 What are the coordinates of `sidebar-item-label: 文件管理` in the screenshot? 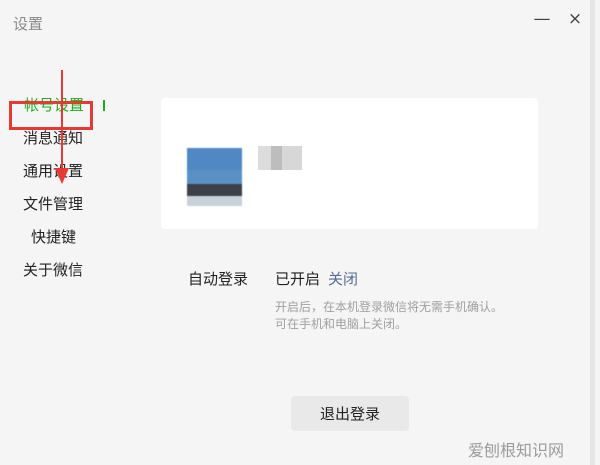 It's located at (53, 204).